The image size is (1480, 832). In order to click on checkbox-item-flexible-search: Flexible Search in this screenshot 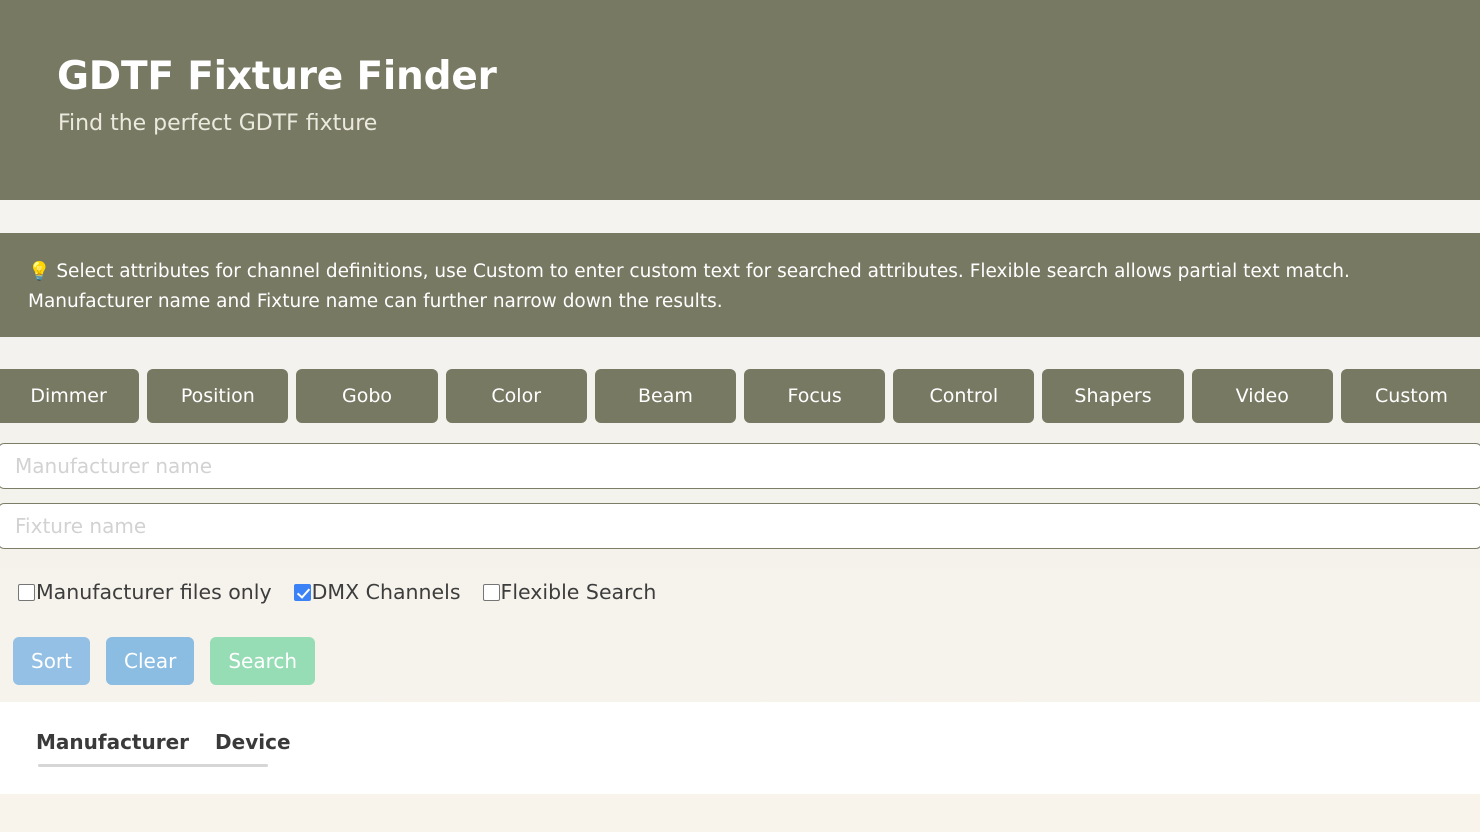, I will do `click(569, 592)`.